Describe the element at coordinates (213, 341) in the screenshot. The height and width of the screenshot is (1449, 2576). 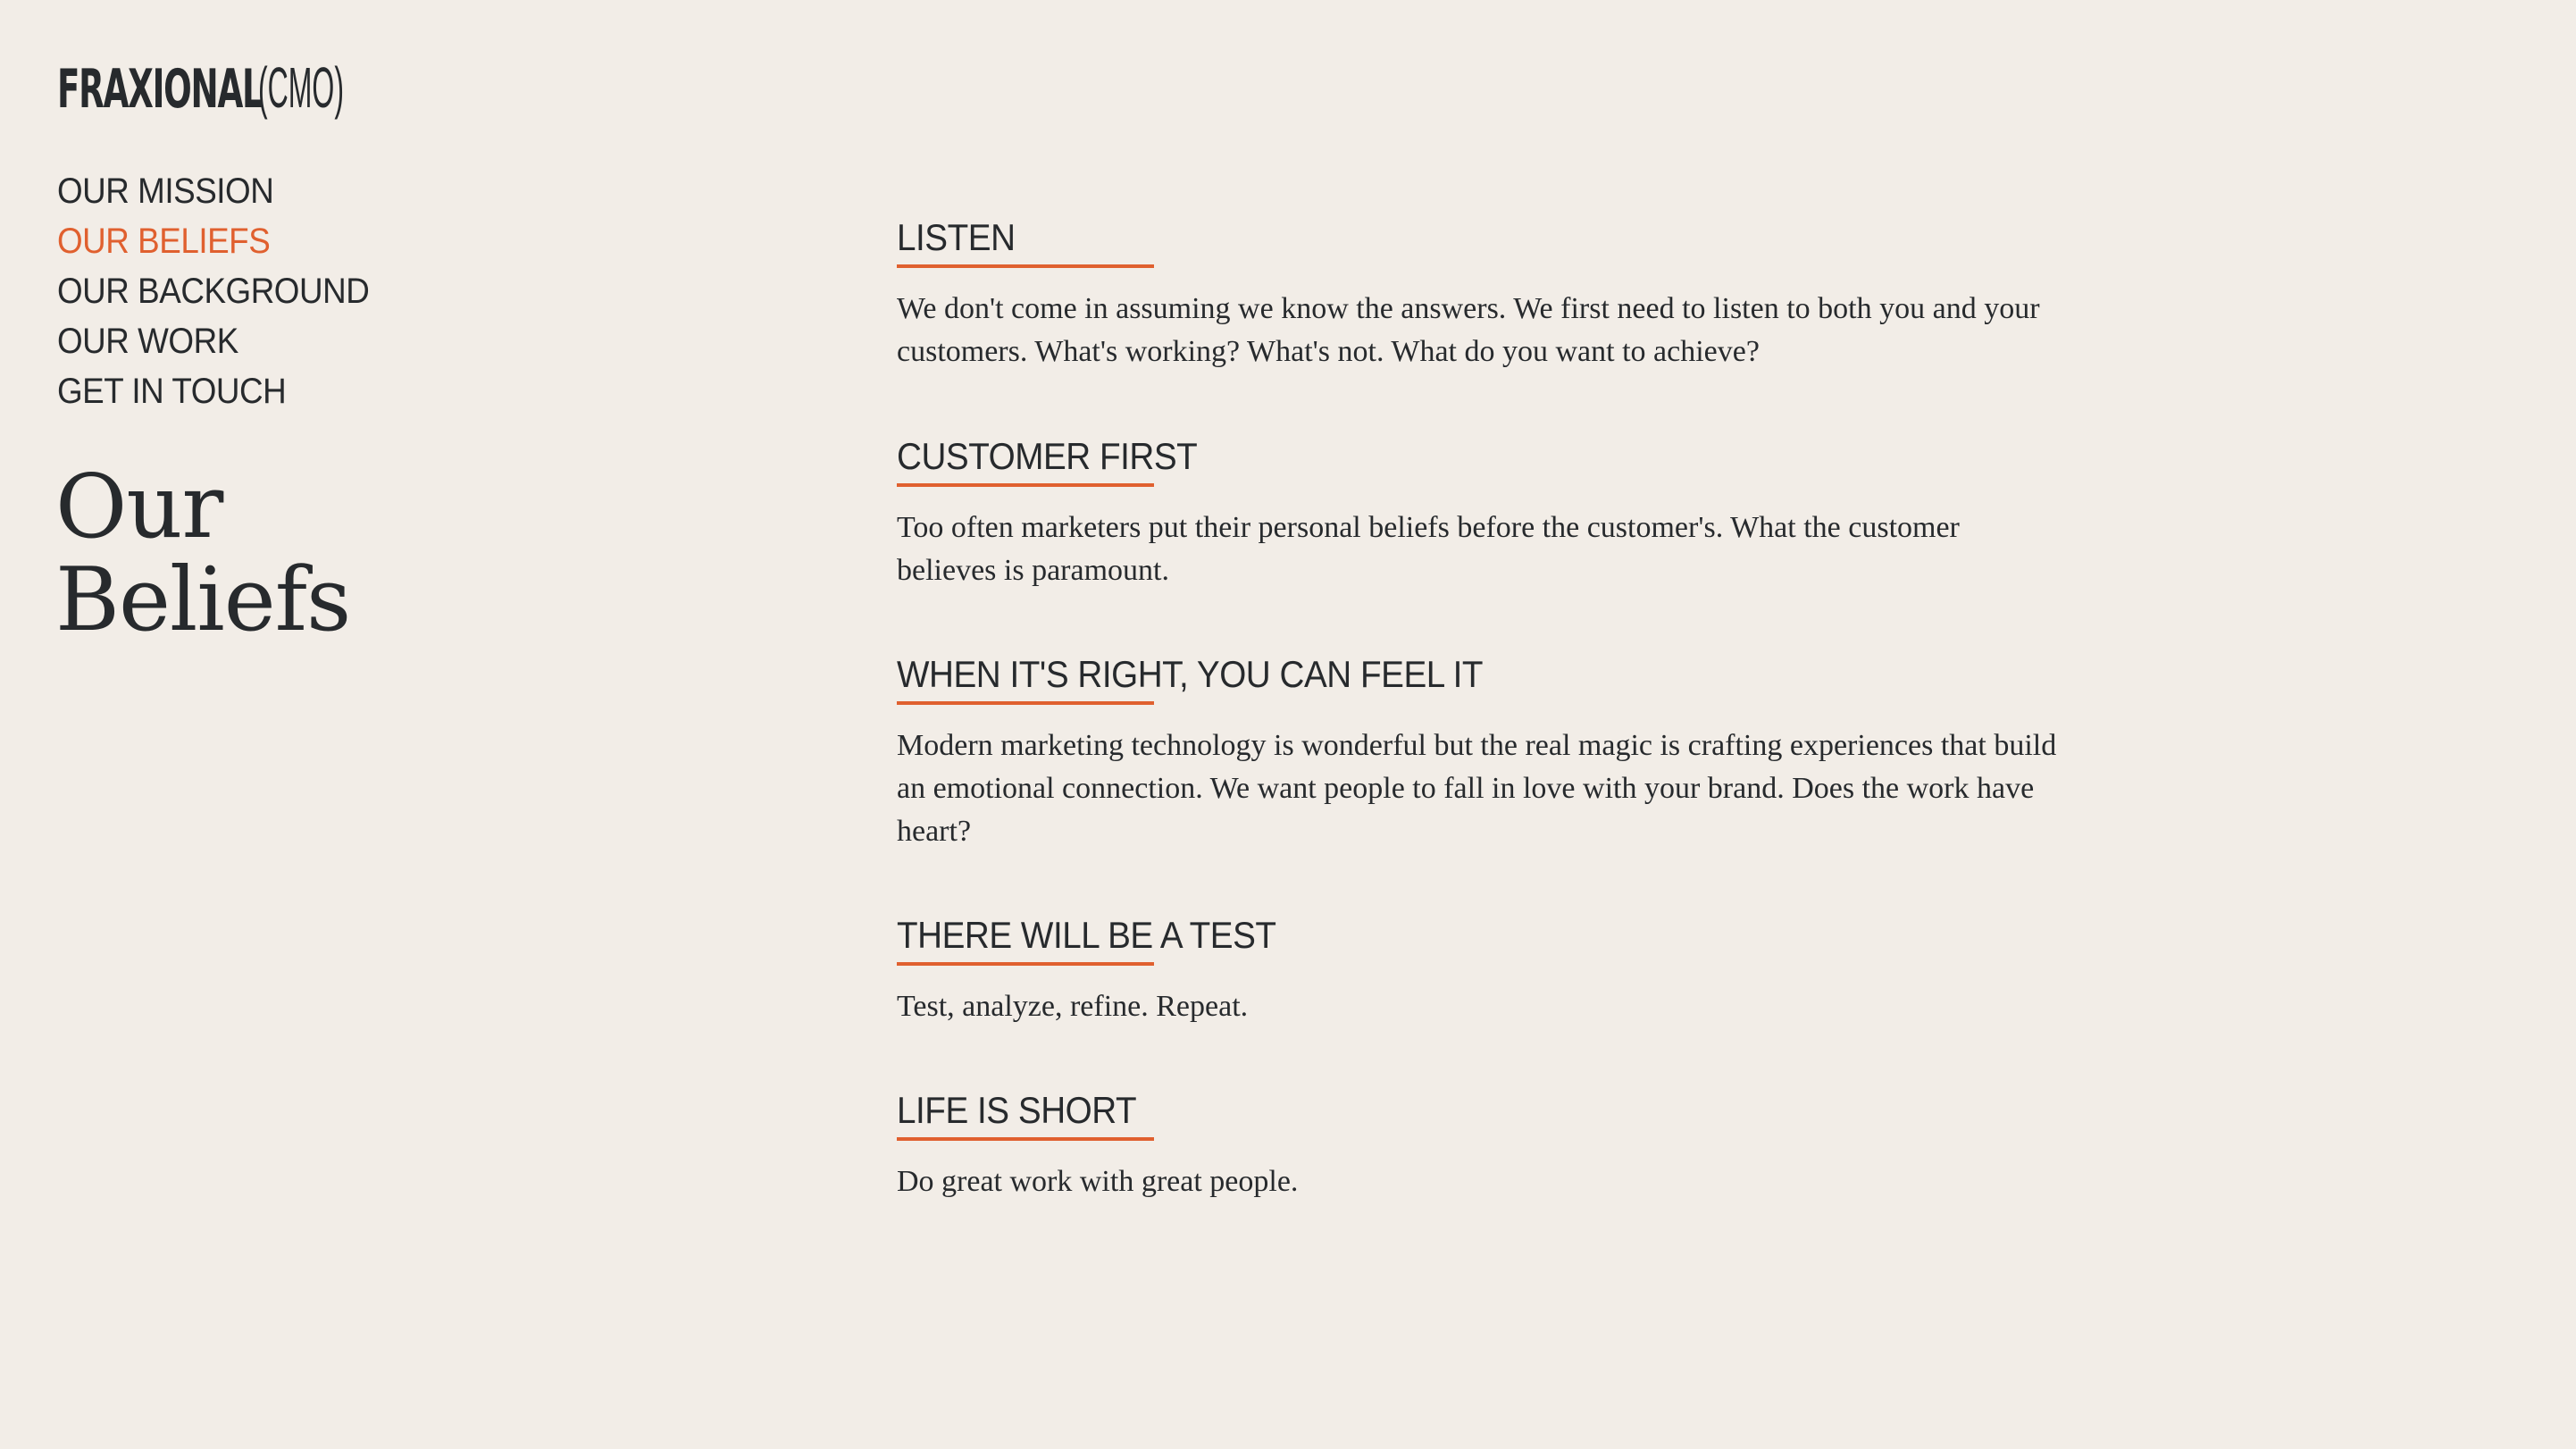
I see `nav-item-our-work: OUR WORK` at that location.